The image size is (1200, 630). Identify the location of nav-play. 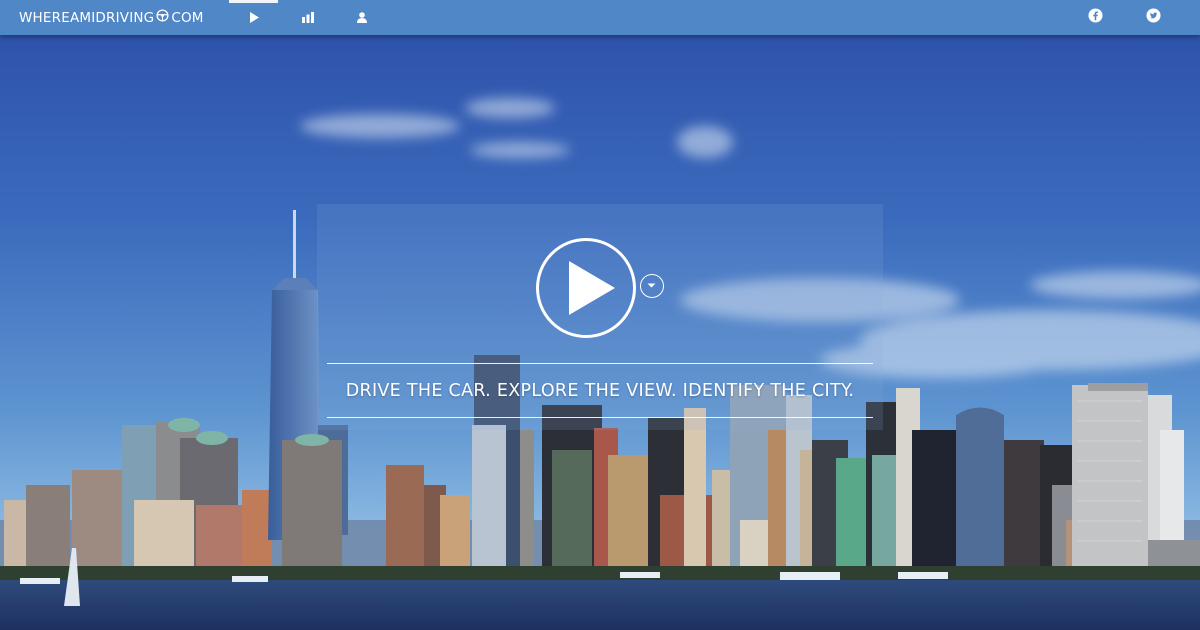
(253, 17).